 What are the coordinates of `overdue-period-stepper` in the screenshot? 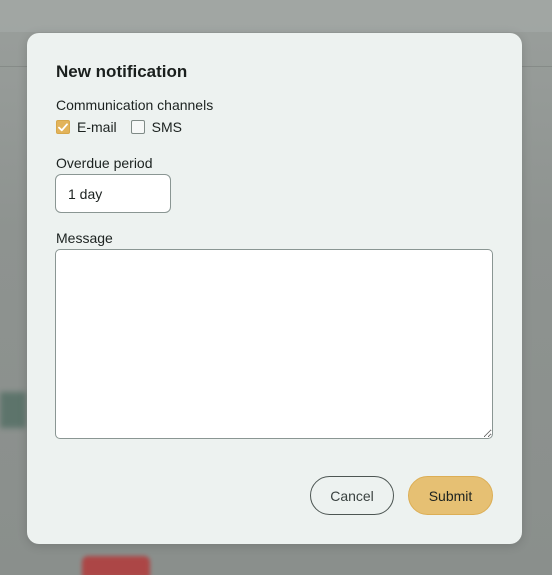 It's located at (113, 193).